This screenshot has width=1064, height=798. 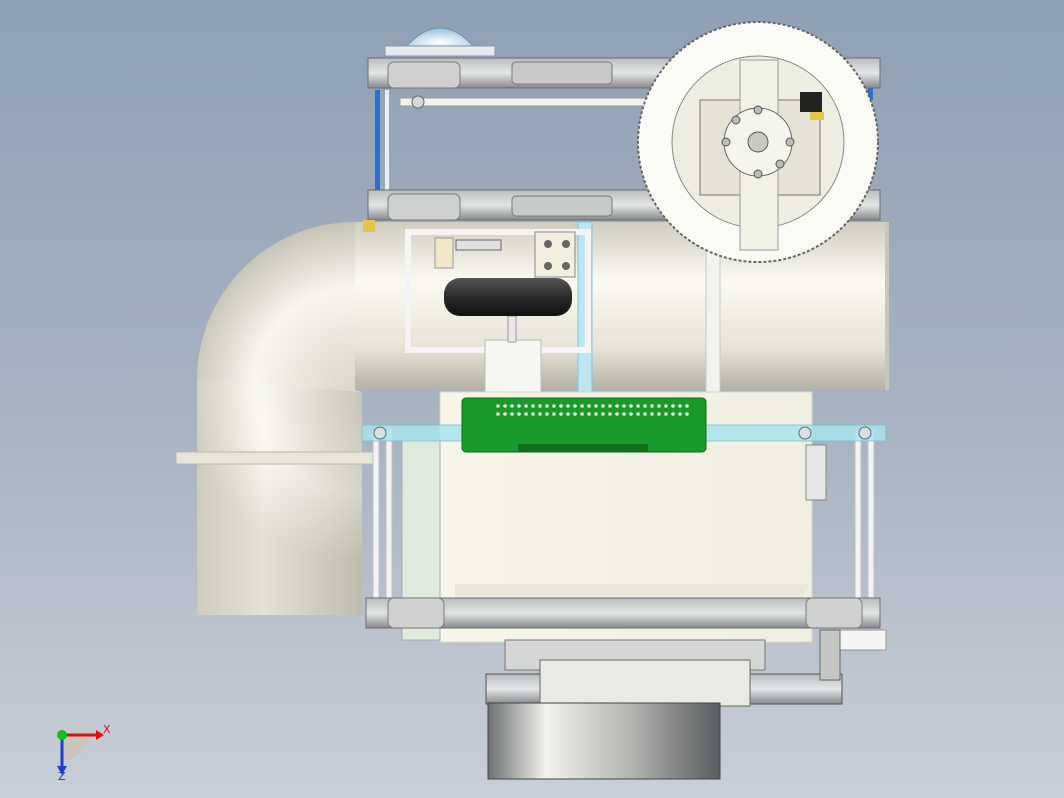 What do you see at coordinates (584, 425) in the screenshot?
I see `circuit-board` at bounding box center [584, 425].